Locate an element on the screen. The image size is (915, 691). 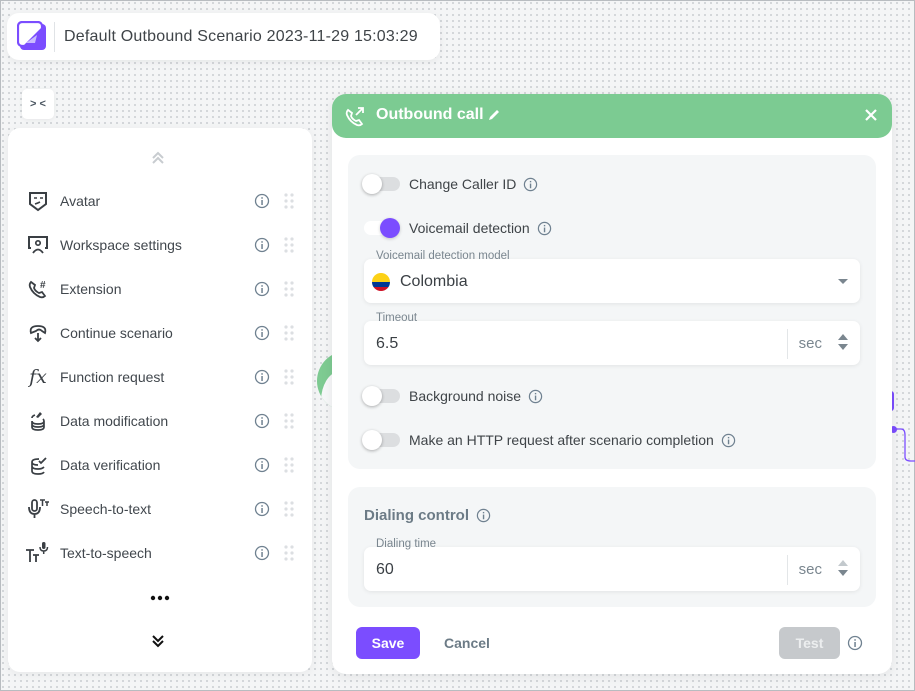
palette-item-label: Workspace settings is located at coordinates (121, 245).